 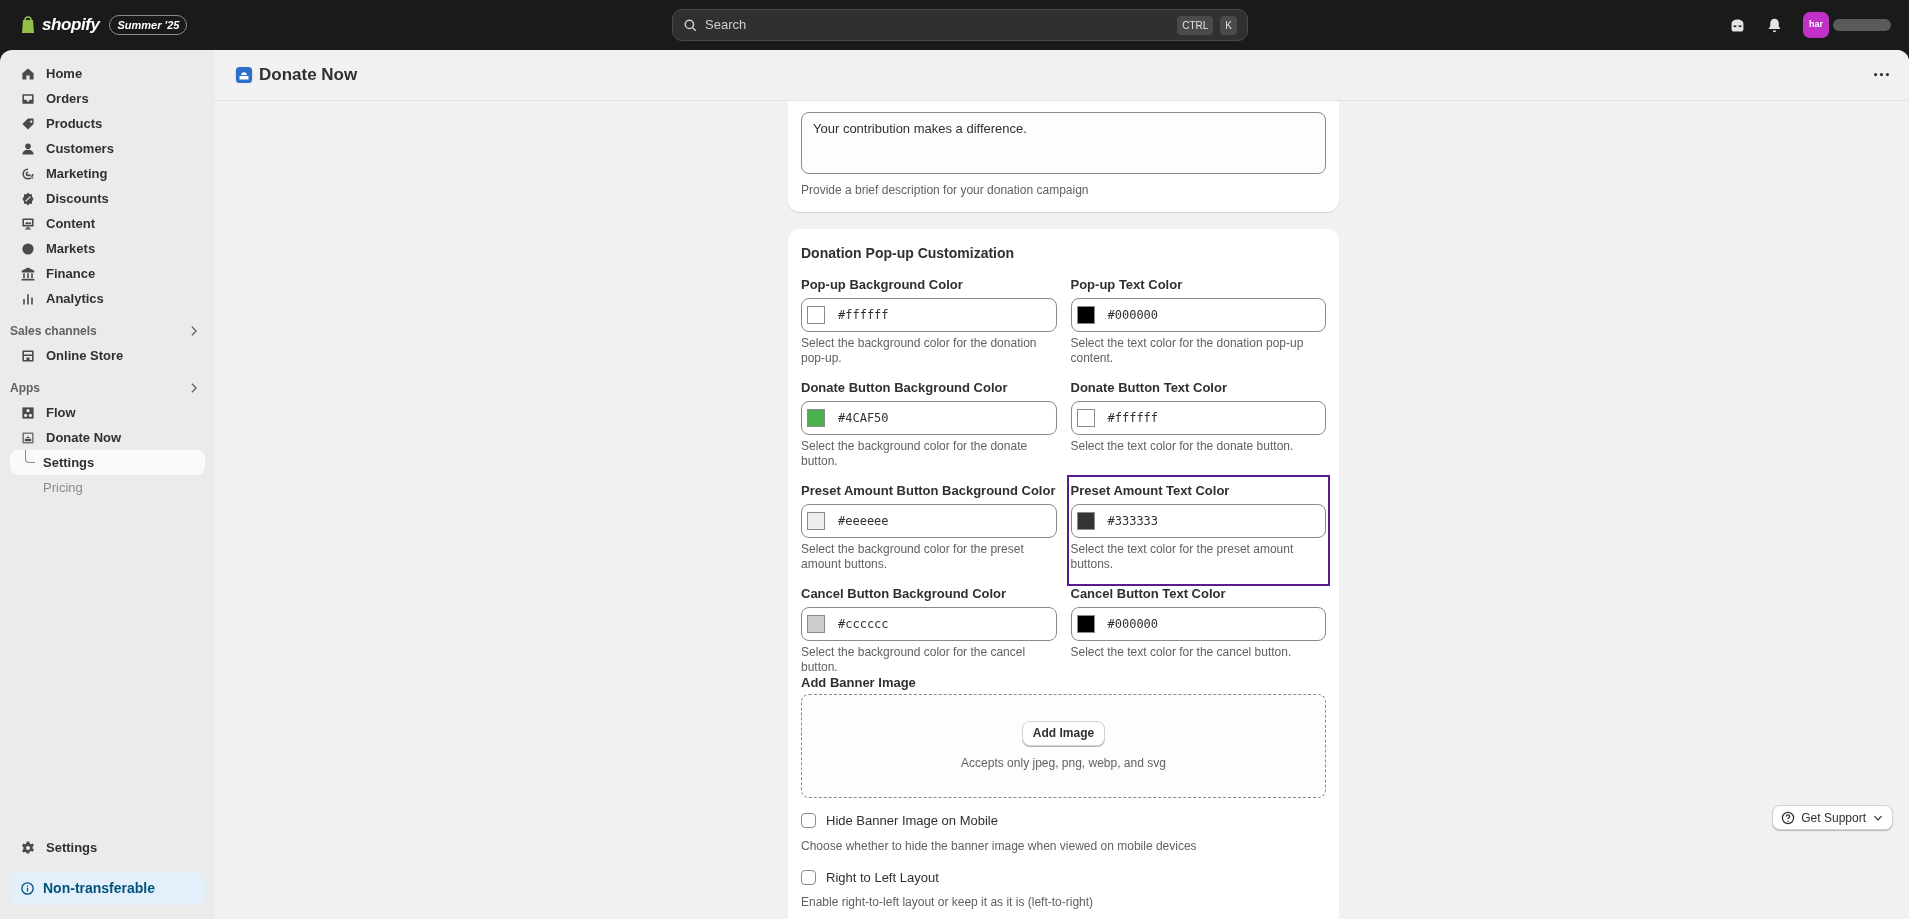 What do you see at coordinates (915, 454) in the screenshot?
I see `help-text: Select the background color for the donate button.` at bounding box center [915, 454].